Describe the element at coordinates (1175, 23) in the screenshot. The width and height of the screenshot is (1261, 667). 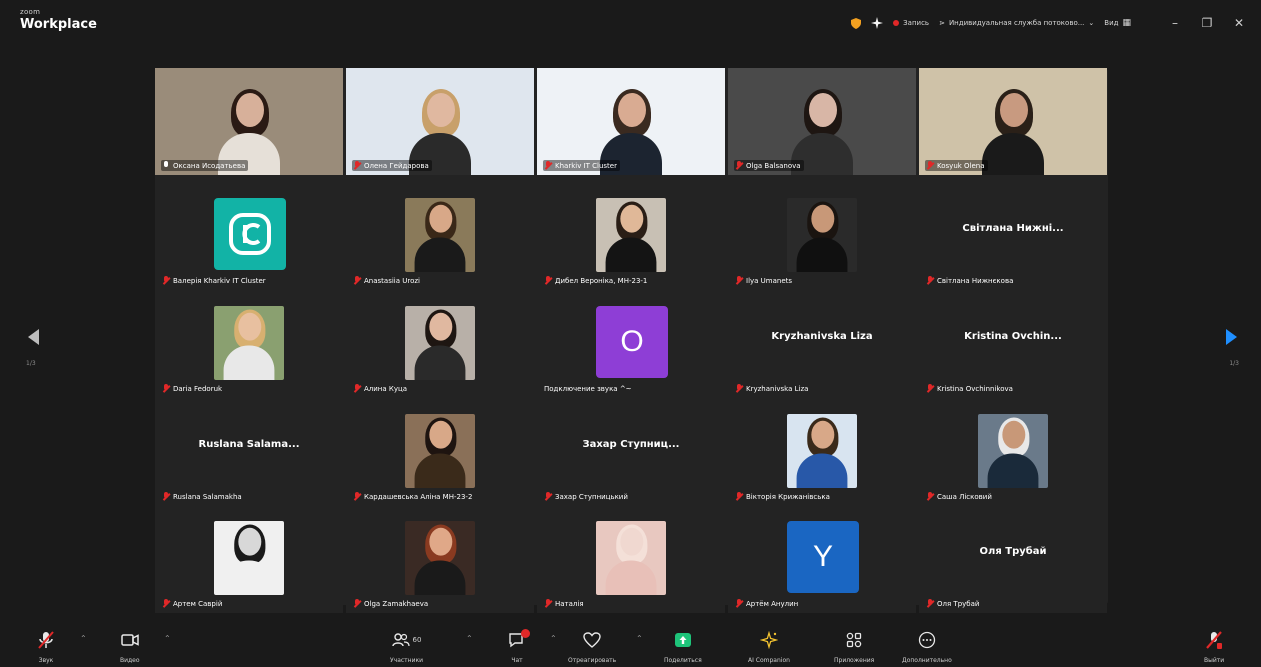
I see `minimize-button: –` at that location.